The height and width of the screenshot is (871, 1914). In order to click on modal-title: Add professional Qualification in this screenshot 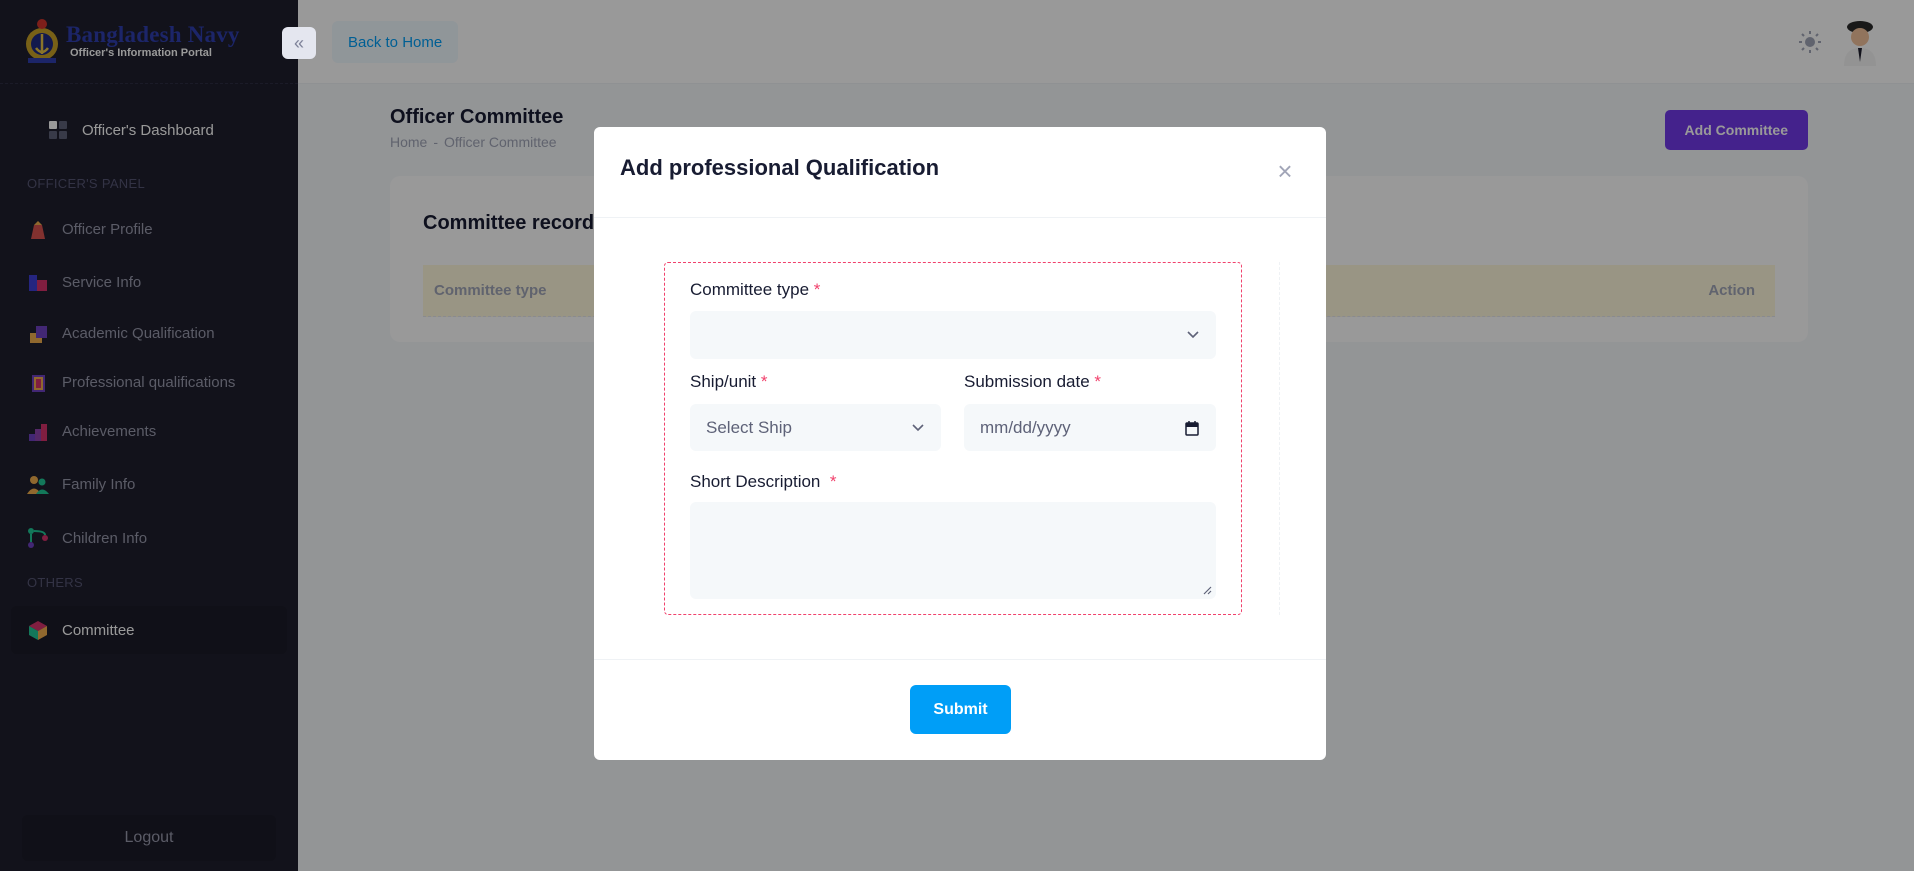, I will do `click(780, 167)`.